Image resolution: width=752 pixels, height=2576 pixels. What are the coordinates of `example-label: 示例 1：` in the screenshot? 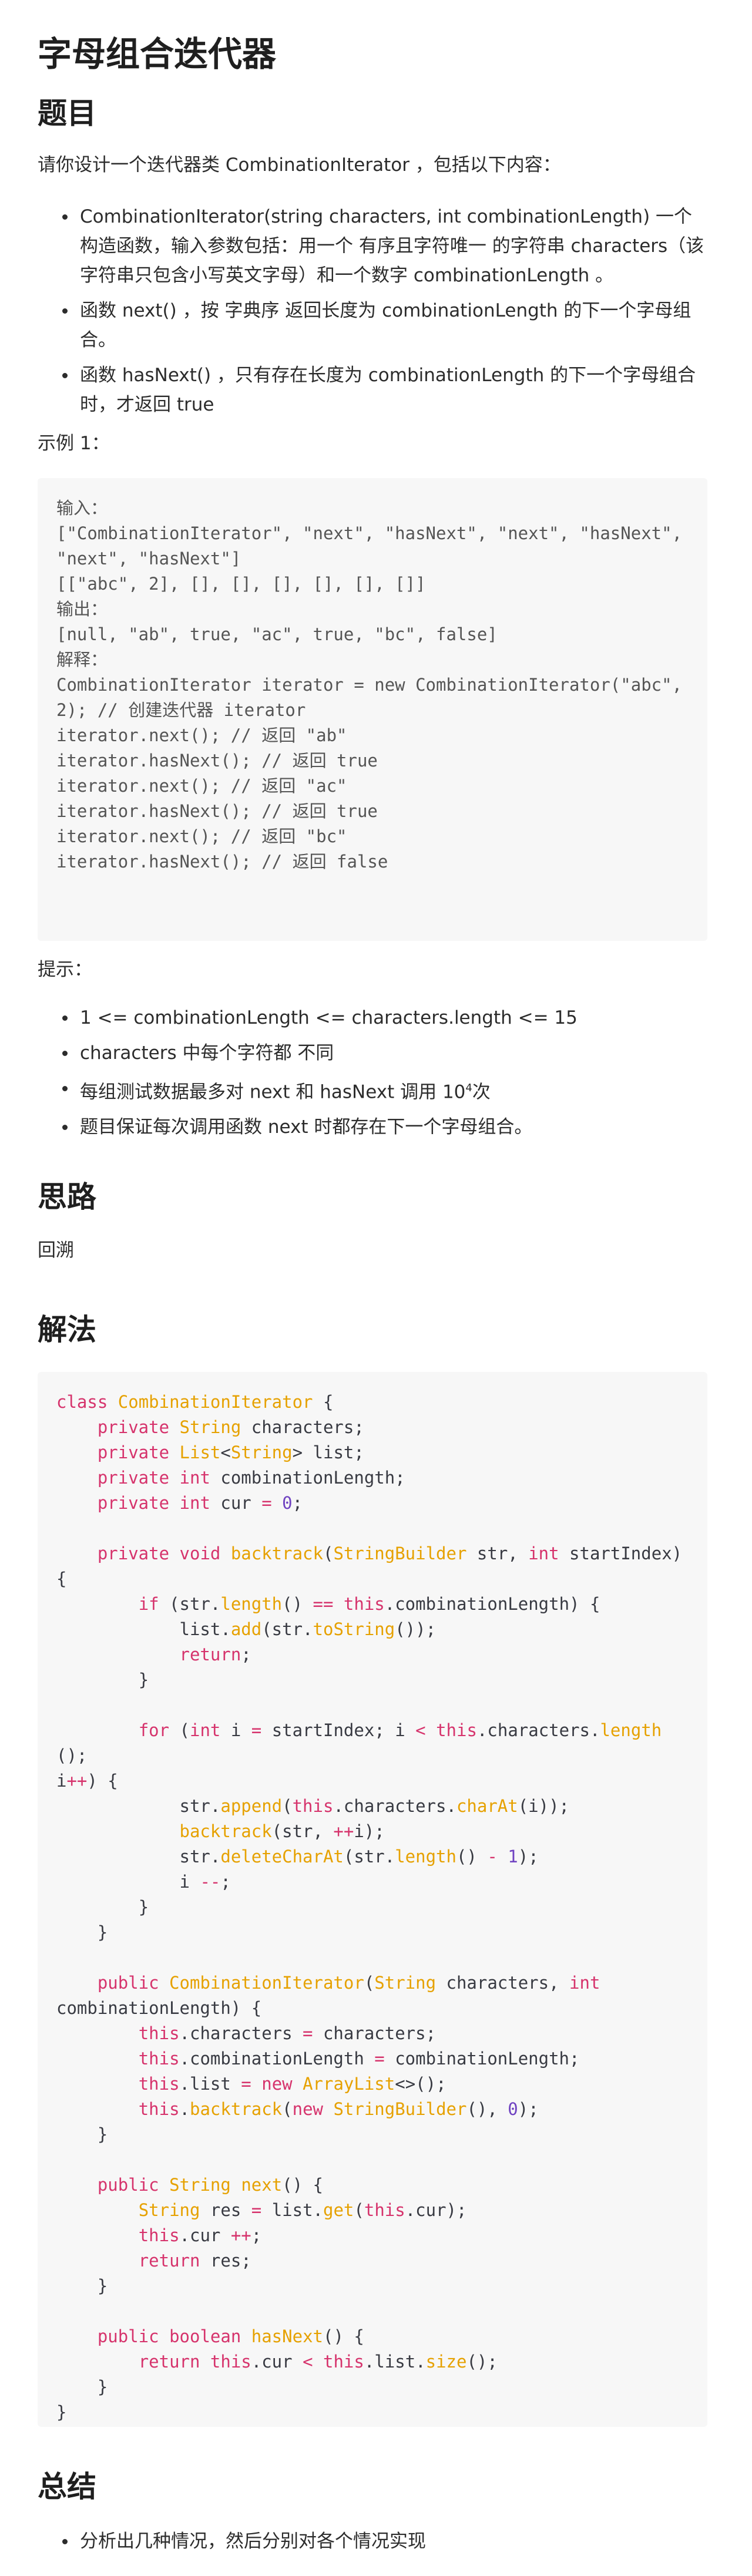 It's located at (74, 443).